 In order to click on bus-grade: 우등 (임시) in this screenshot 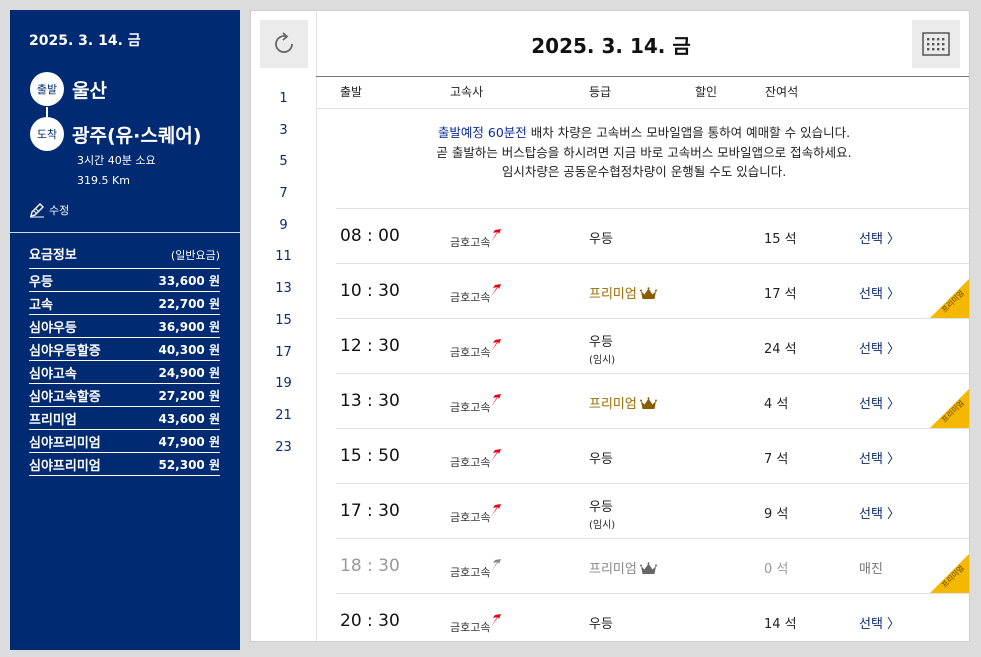, I will do `click(602, 513)`.